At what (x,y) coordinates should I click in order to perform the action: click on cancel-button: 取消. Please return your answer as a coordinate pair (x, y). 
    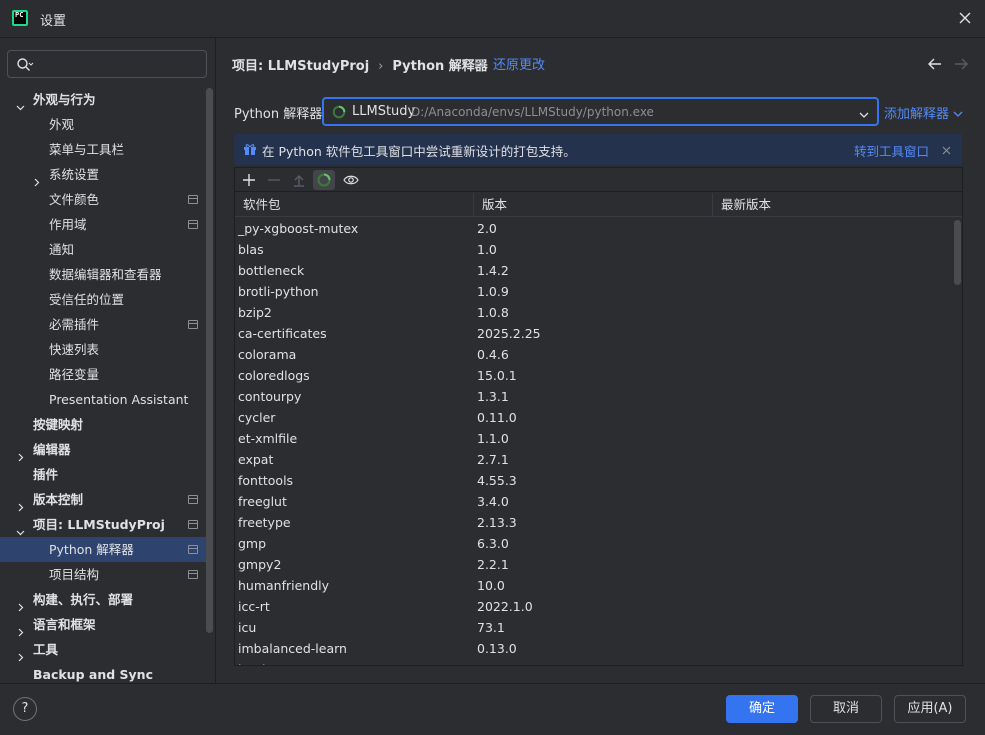
    Looking at the image, I should click on (846, 709).